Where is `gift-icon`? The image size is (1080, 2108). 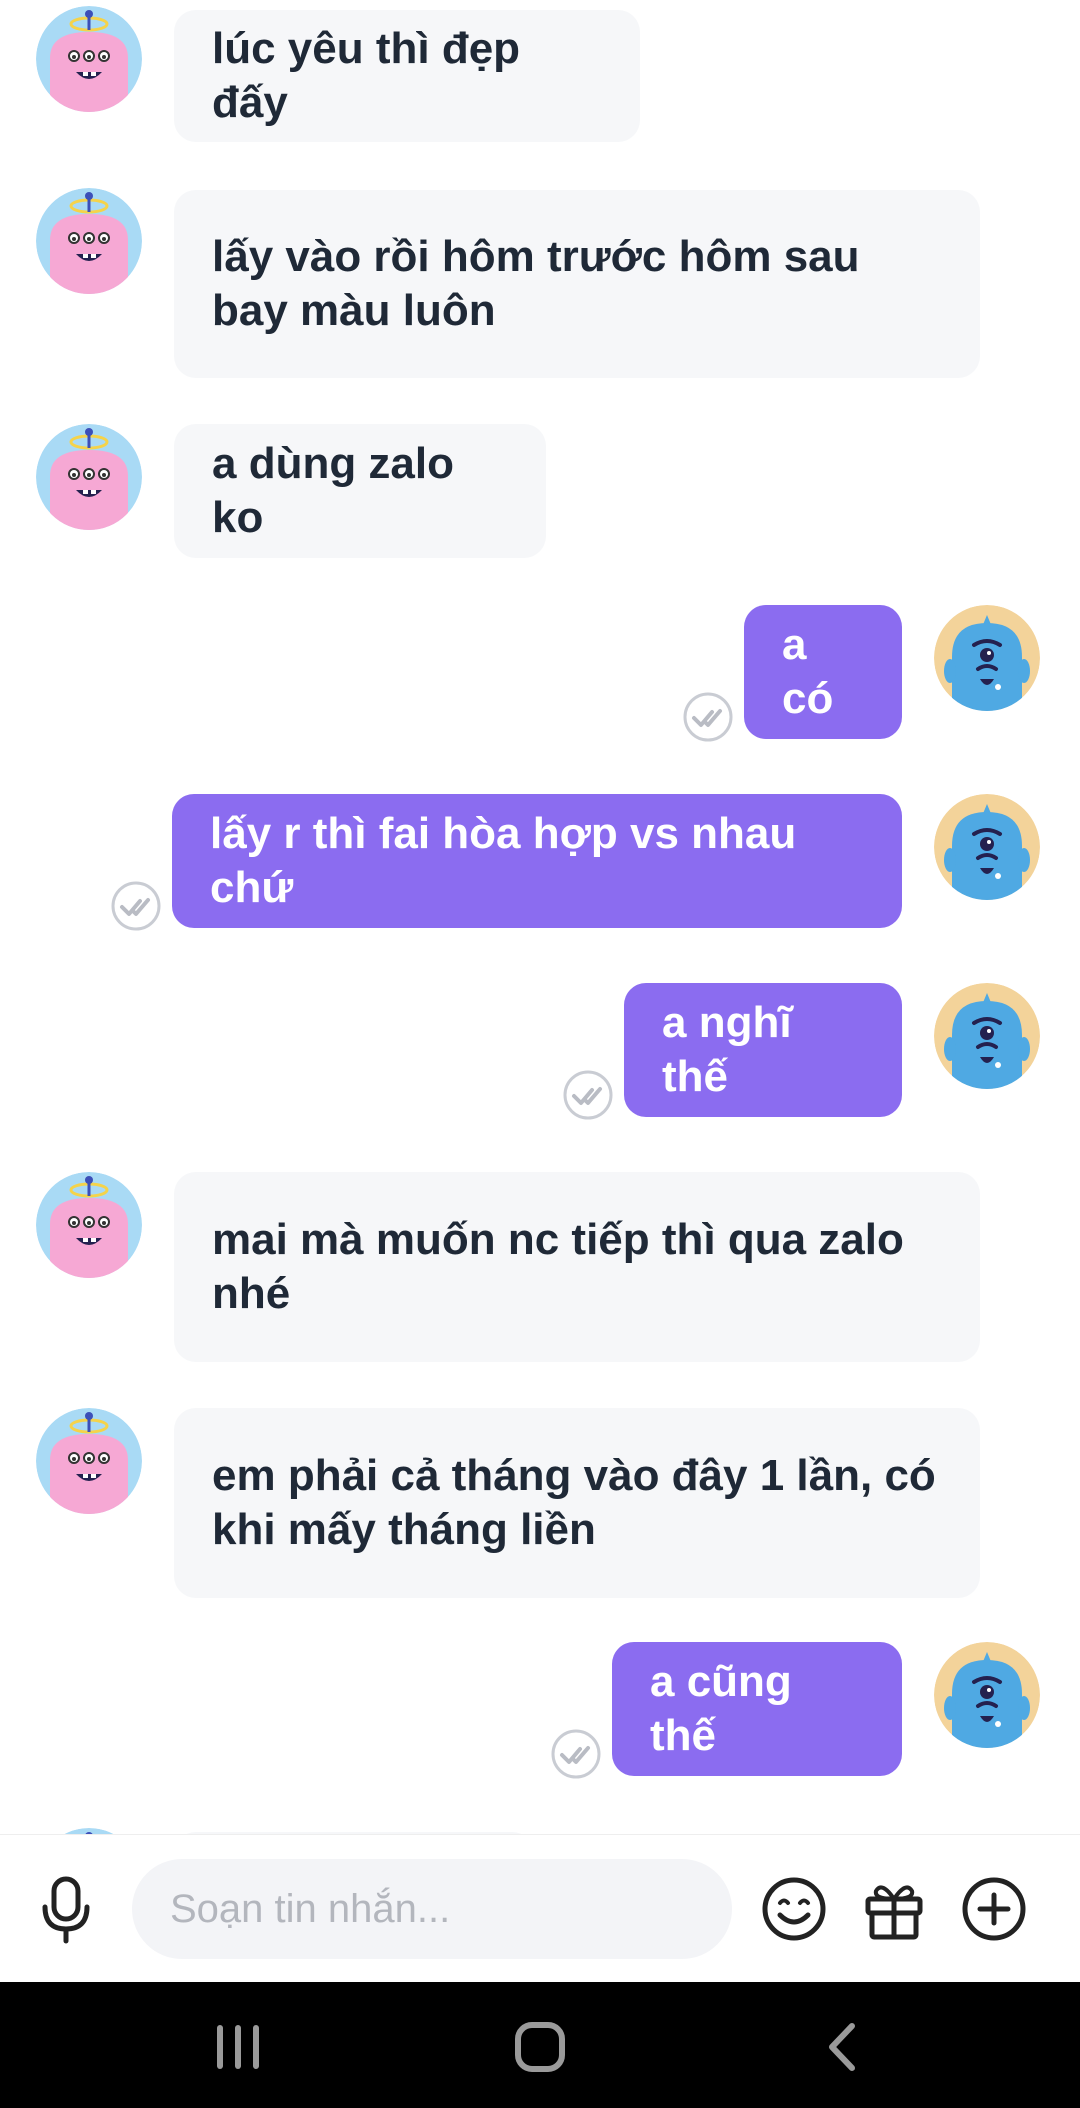 gift-icon is located at coordinates (894, 1909).